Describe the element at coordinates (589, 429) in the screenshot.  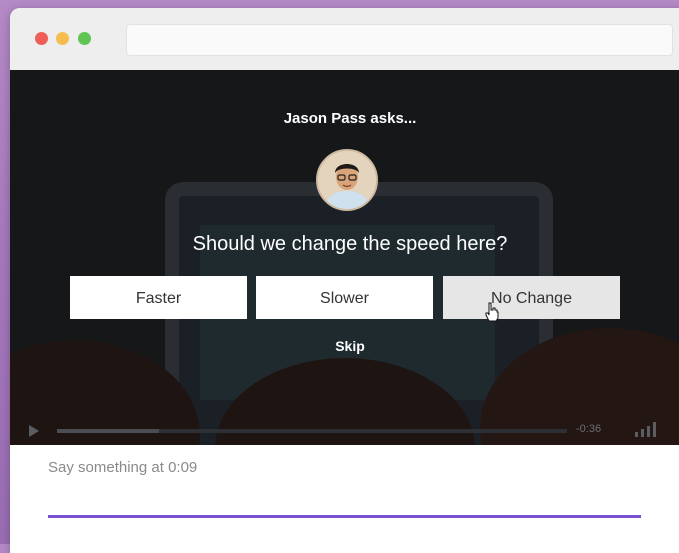
I see `time-remaining: -0:36` at that location.